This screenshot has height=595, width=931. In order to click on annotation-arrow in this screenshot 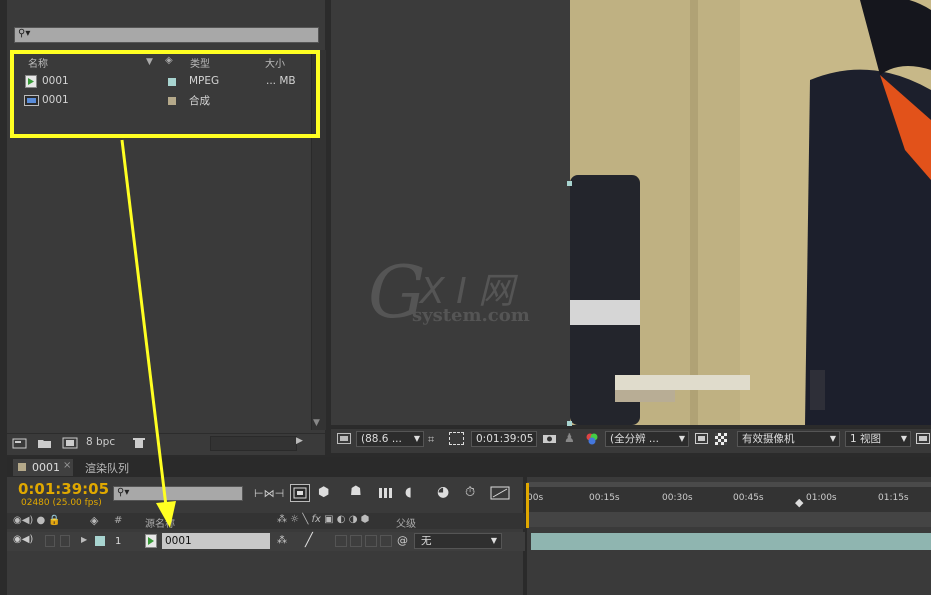, I will do `click(148, 333)`.